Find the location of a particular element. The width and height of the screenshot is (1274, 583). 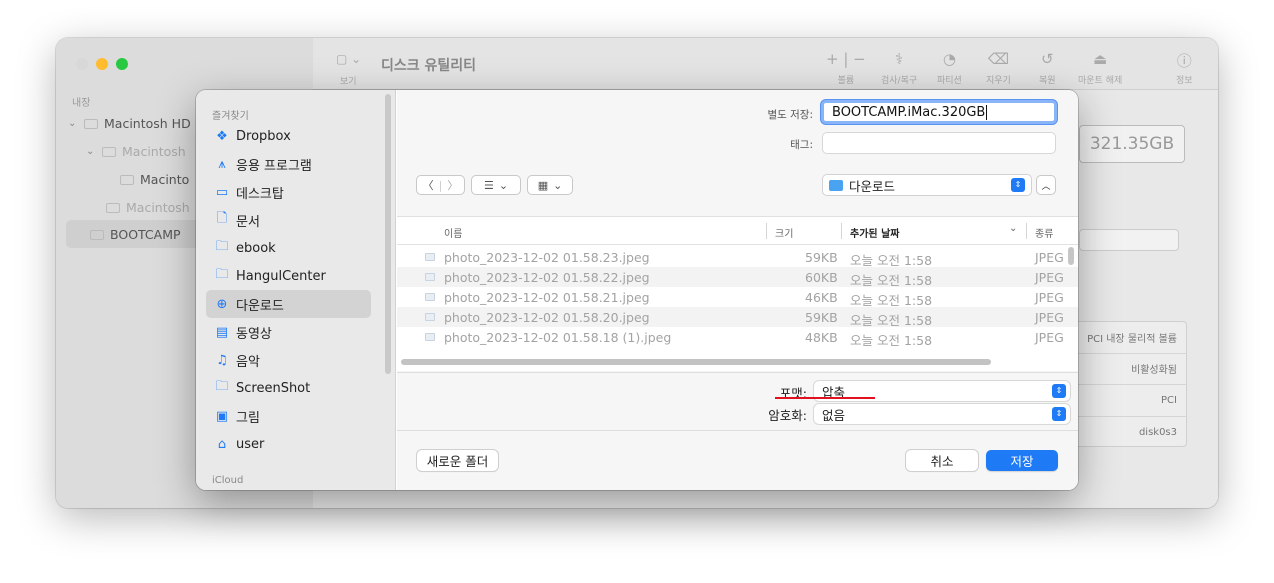

filename-input: BOOTCAMP.iMac.320GB is located at coordinates (939, 112).